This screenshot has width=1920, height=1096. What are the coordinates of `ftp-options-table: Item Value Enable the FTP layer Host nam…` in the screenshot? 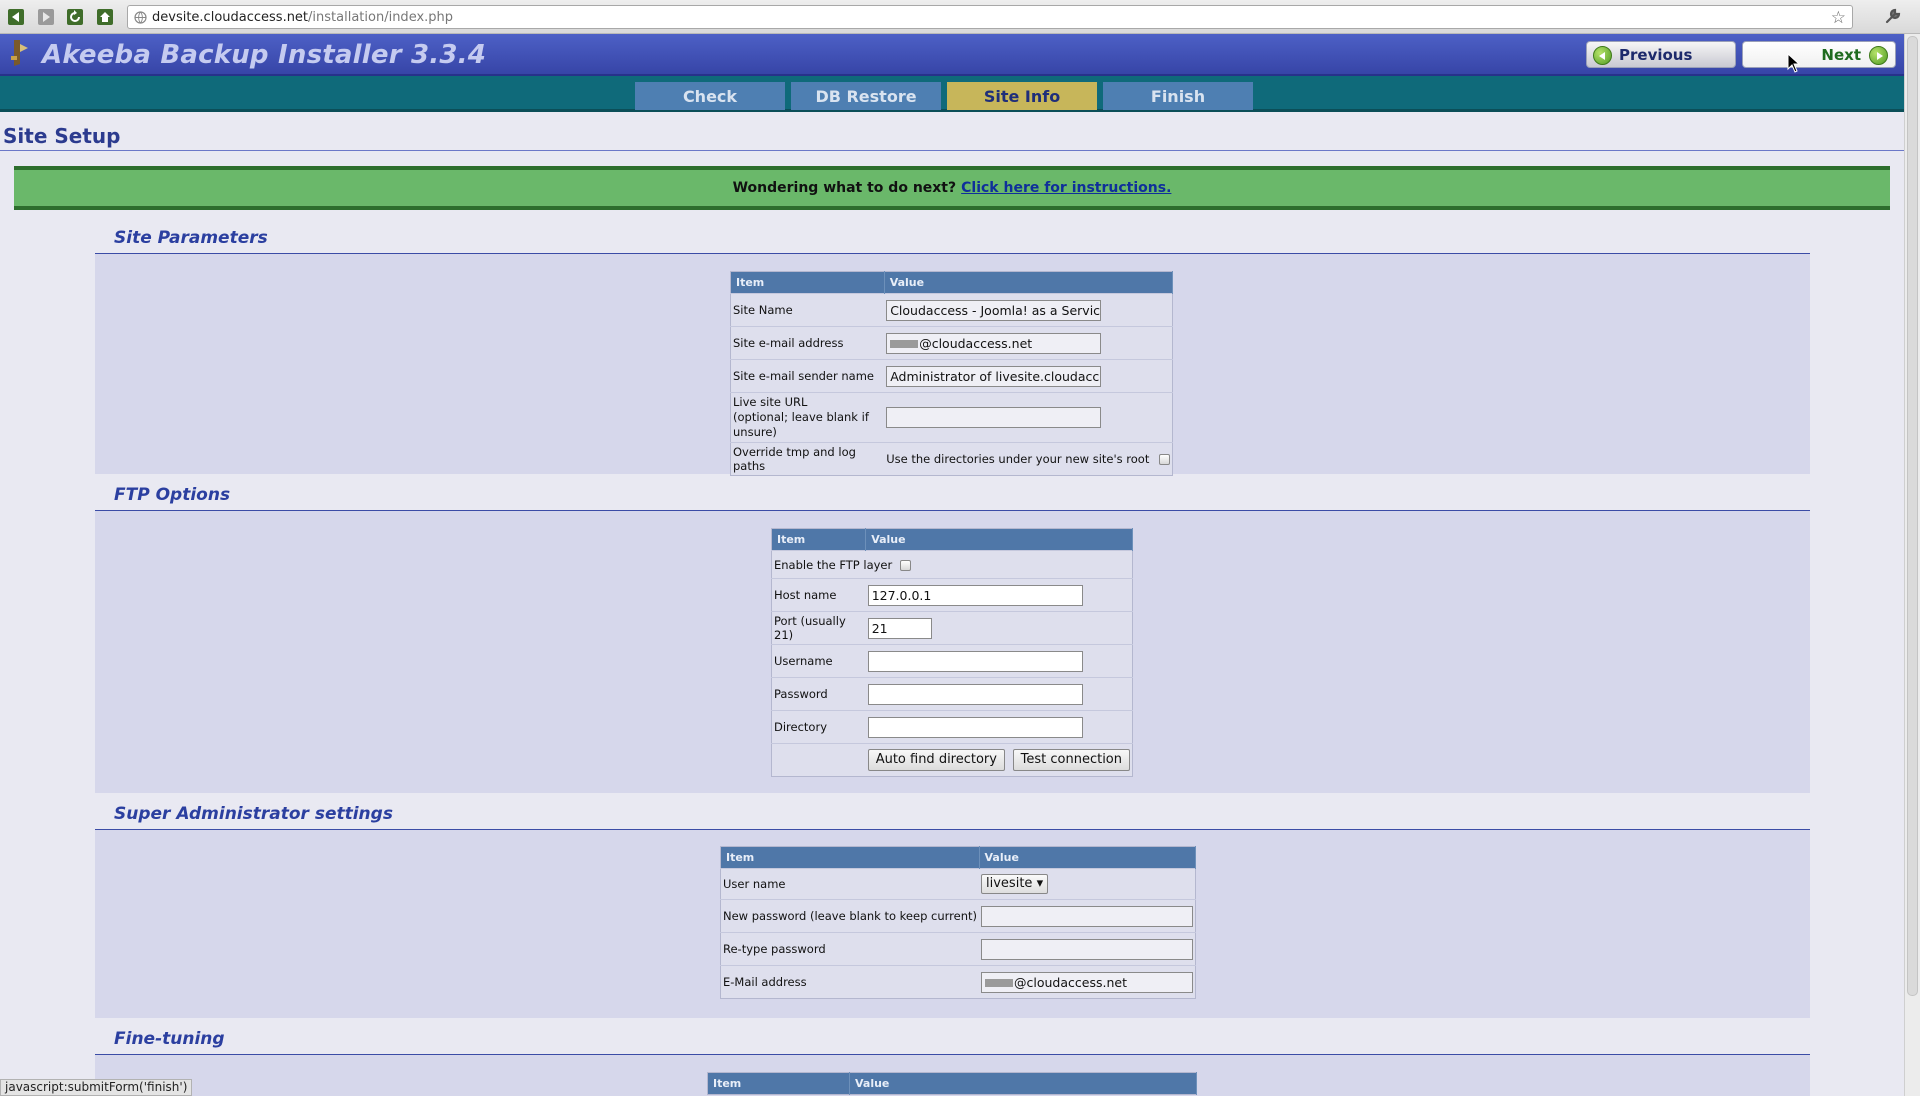 It's located at (952, 652).